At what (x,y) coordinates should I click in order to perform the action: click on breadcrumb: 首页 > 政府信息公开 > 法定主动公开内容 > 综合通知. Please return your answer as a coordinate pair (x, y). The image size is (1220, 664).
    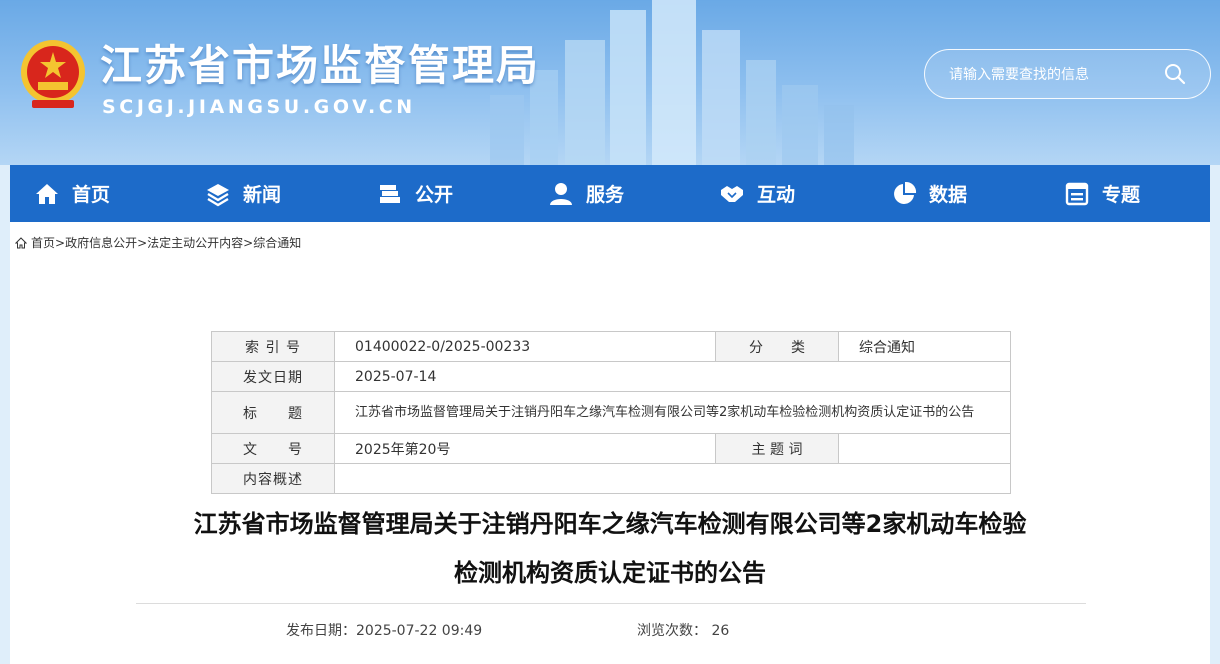
    Looking at the image, I should click on (158, 242).